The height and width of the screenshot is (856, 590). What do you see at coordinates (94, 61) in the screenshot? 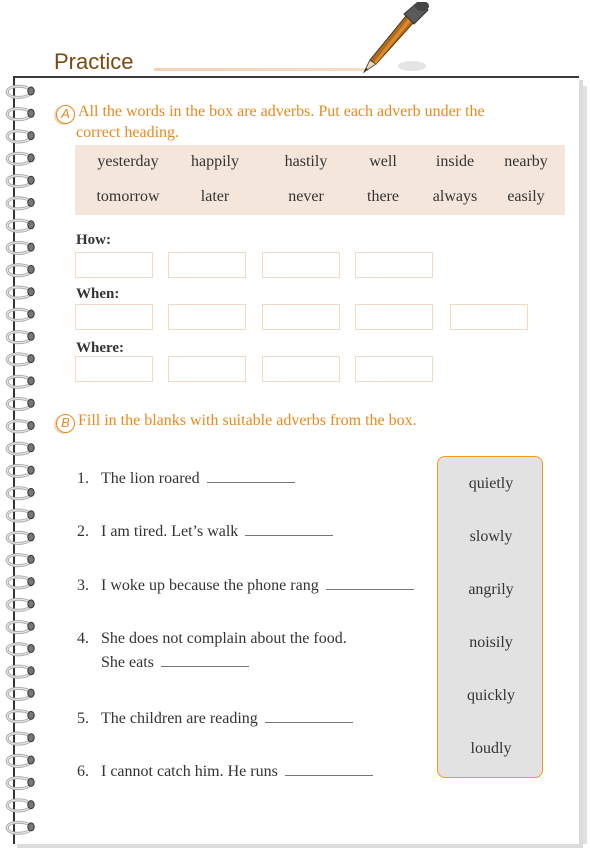
I see `practice-title: Practice` at bounding box center [94, 61].